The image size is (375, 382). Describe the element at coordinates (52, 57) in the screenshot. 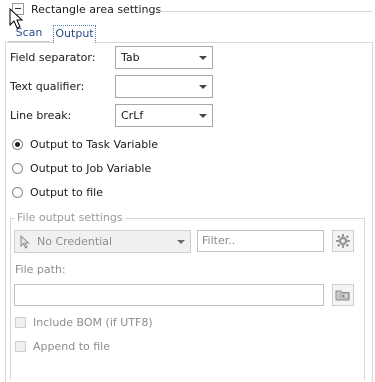

I see `field-separator-label: Field separator:` at that location.